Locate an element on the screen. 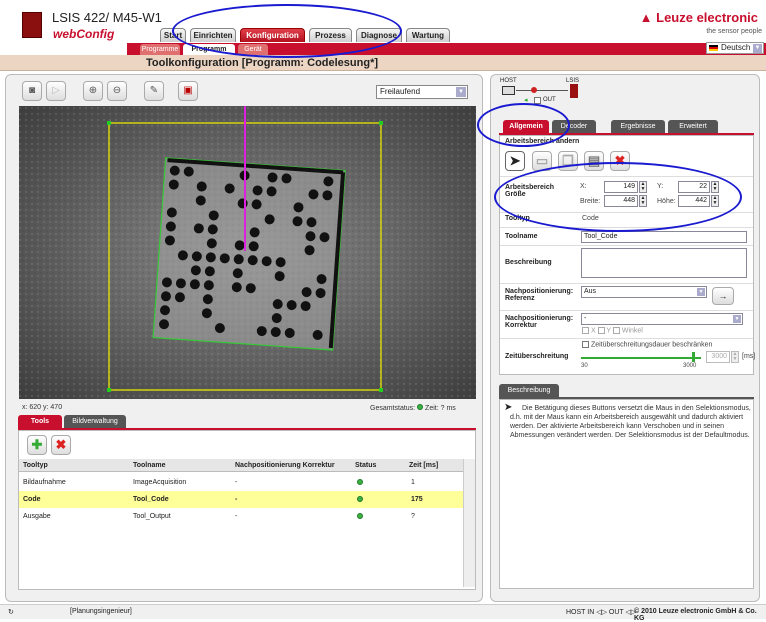 This screenshot has height=622, width=766. nachpos-korr-value: - is located at coordinates (585, 318).